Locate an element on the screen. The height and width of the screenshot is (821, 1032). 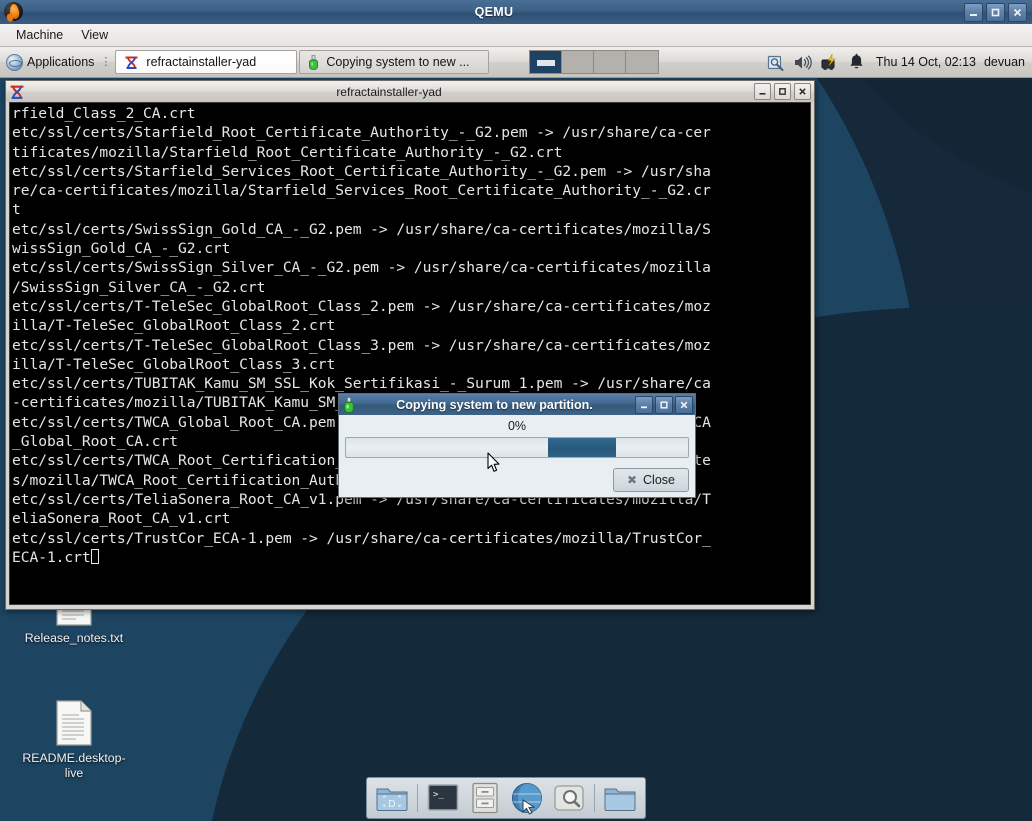
dialog-body: 0% ✖ Close is located at coordinates (517, 456).